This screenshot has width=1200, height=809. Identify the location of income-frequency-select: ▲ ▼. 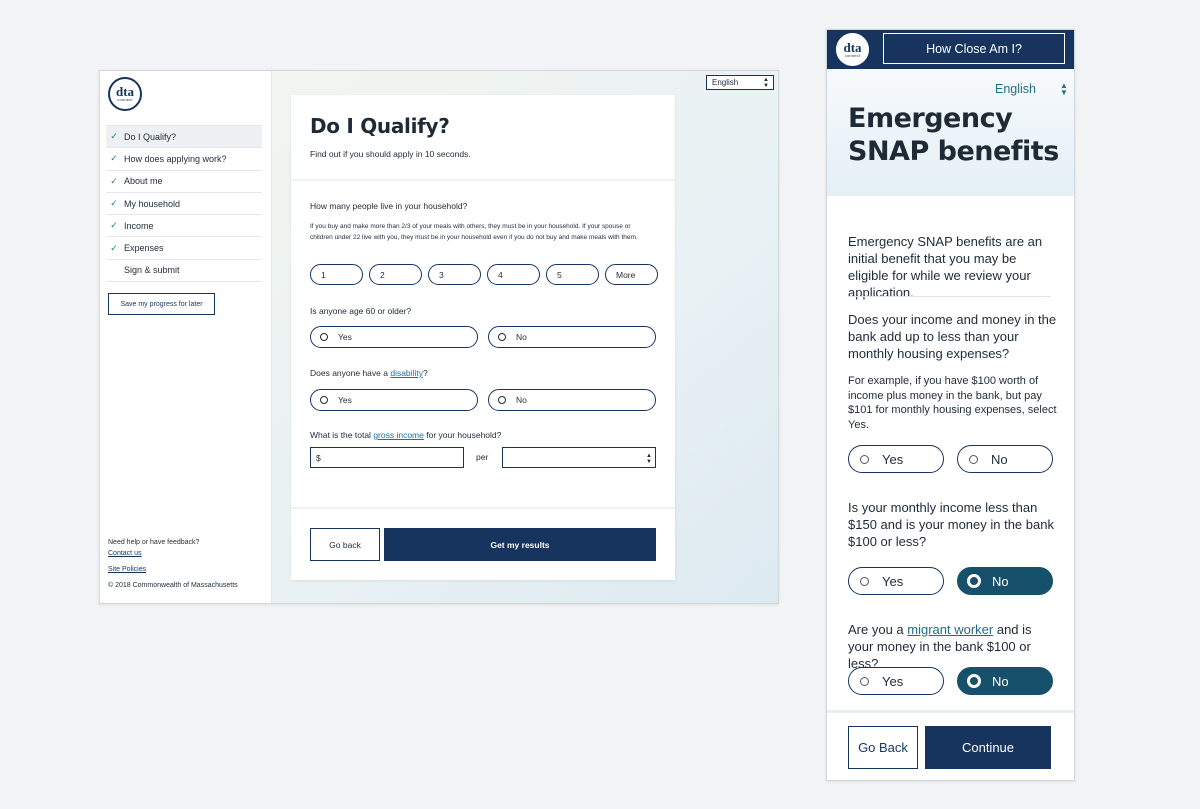
(579, 457).